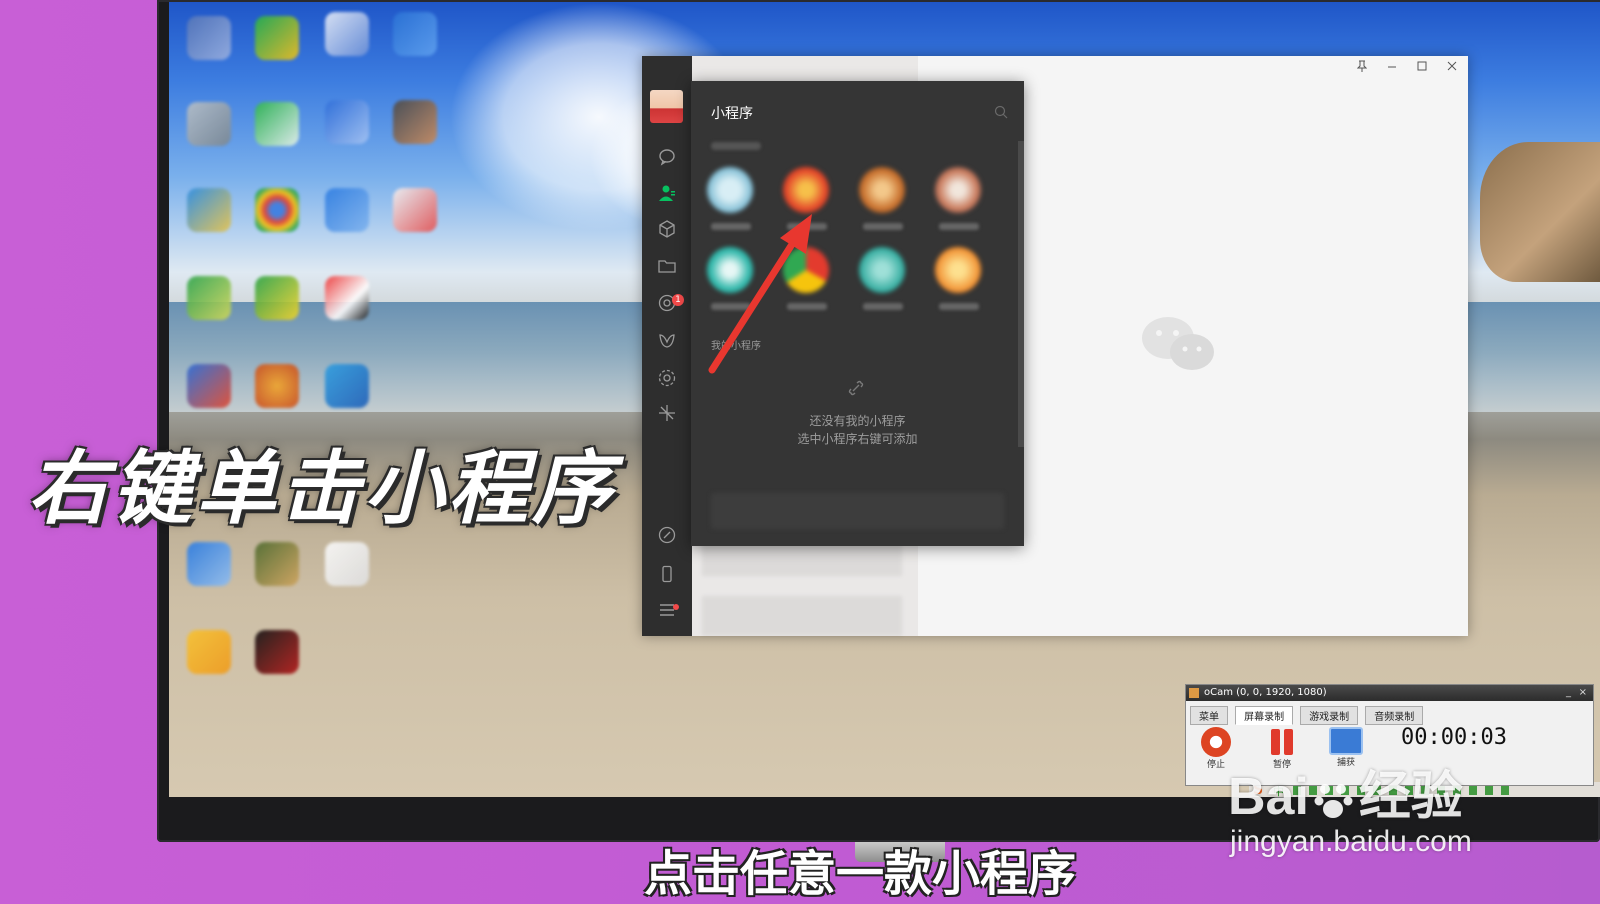  What do you see at coordinates (1454, 737) in the screenshot?
I see `recording-timer: 00:00:03` at bounding box center [1454, 737].